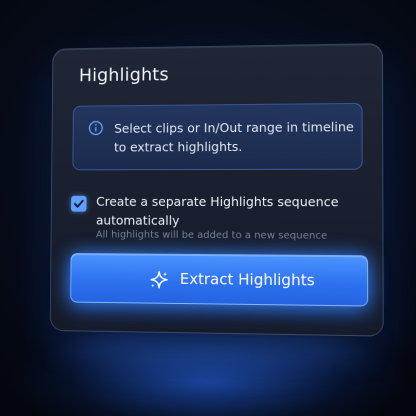 The image size is (416, 416). I want to click on info-icon, so click(96, 128).